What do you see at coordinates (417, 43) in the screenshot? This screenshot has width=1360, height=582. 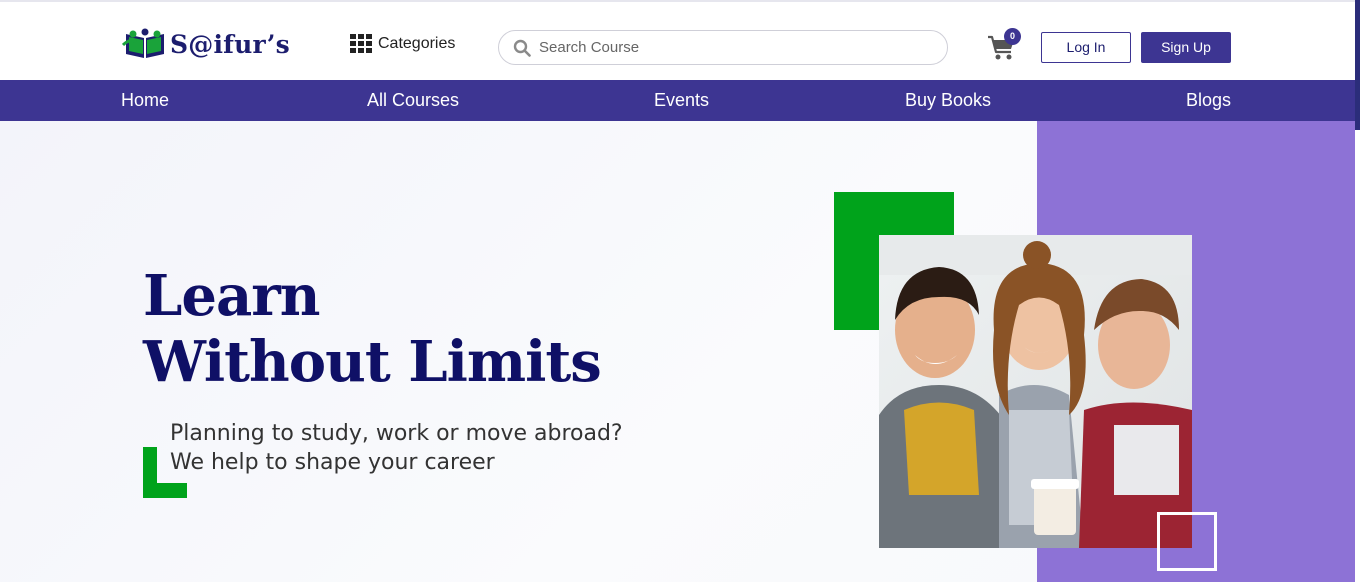 I see `categories-label: Categories` at bounding box center [417, 43].